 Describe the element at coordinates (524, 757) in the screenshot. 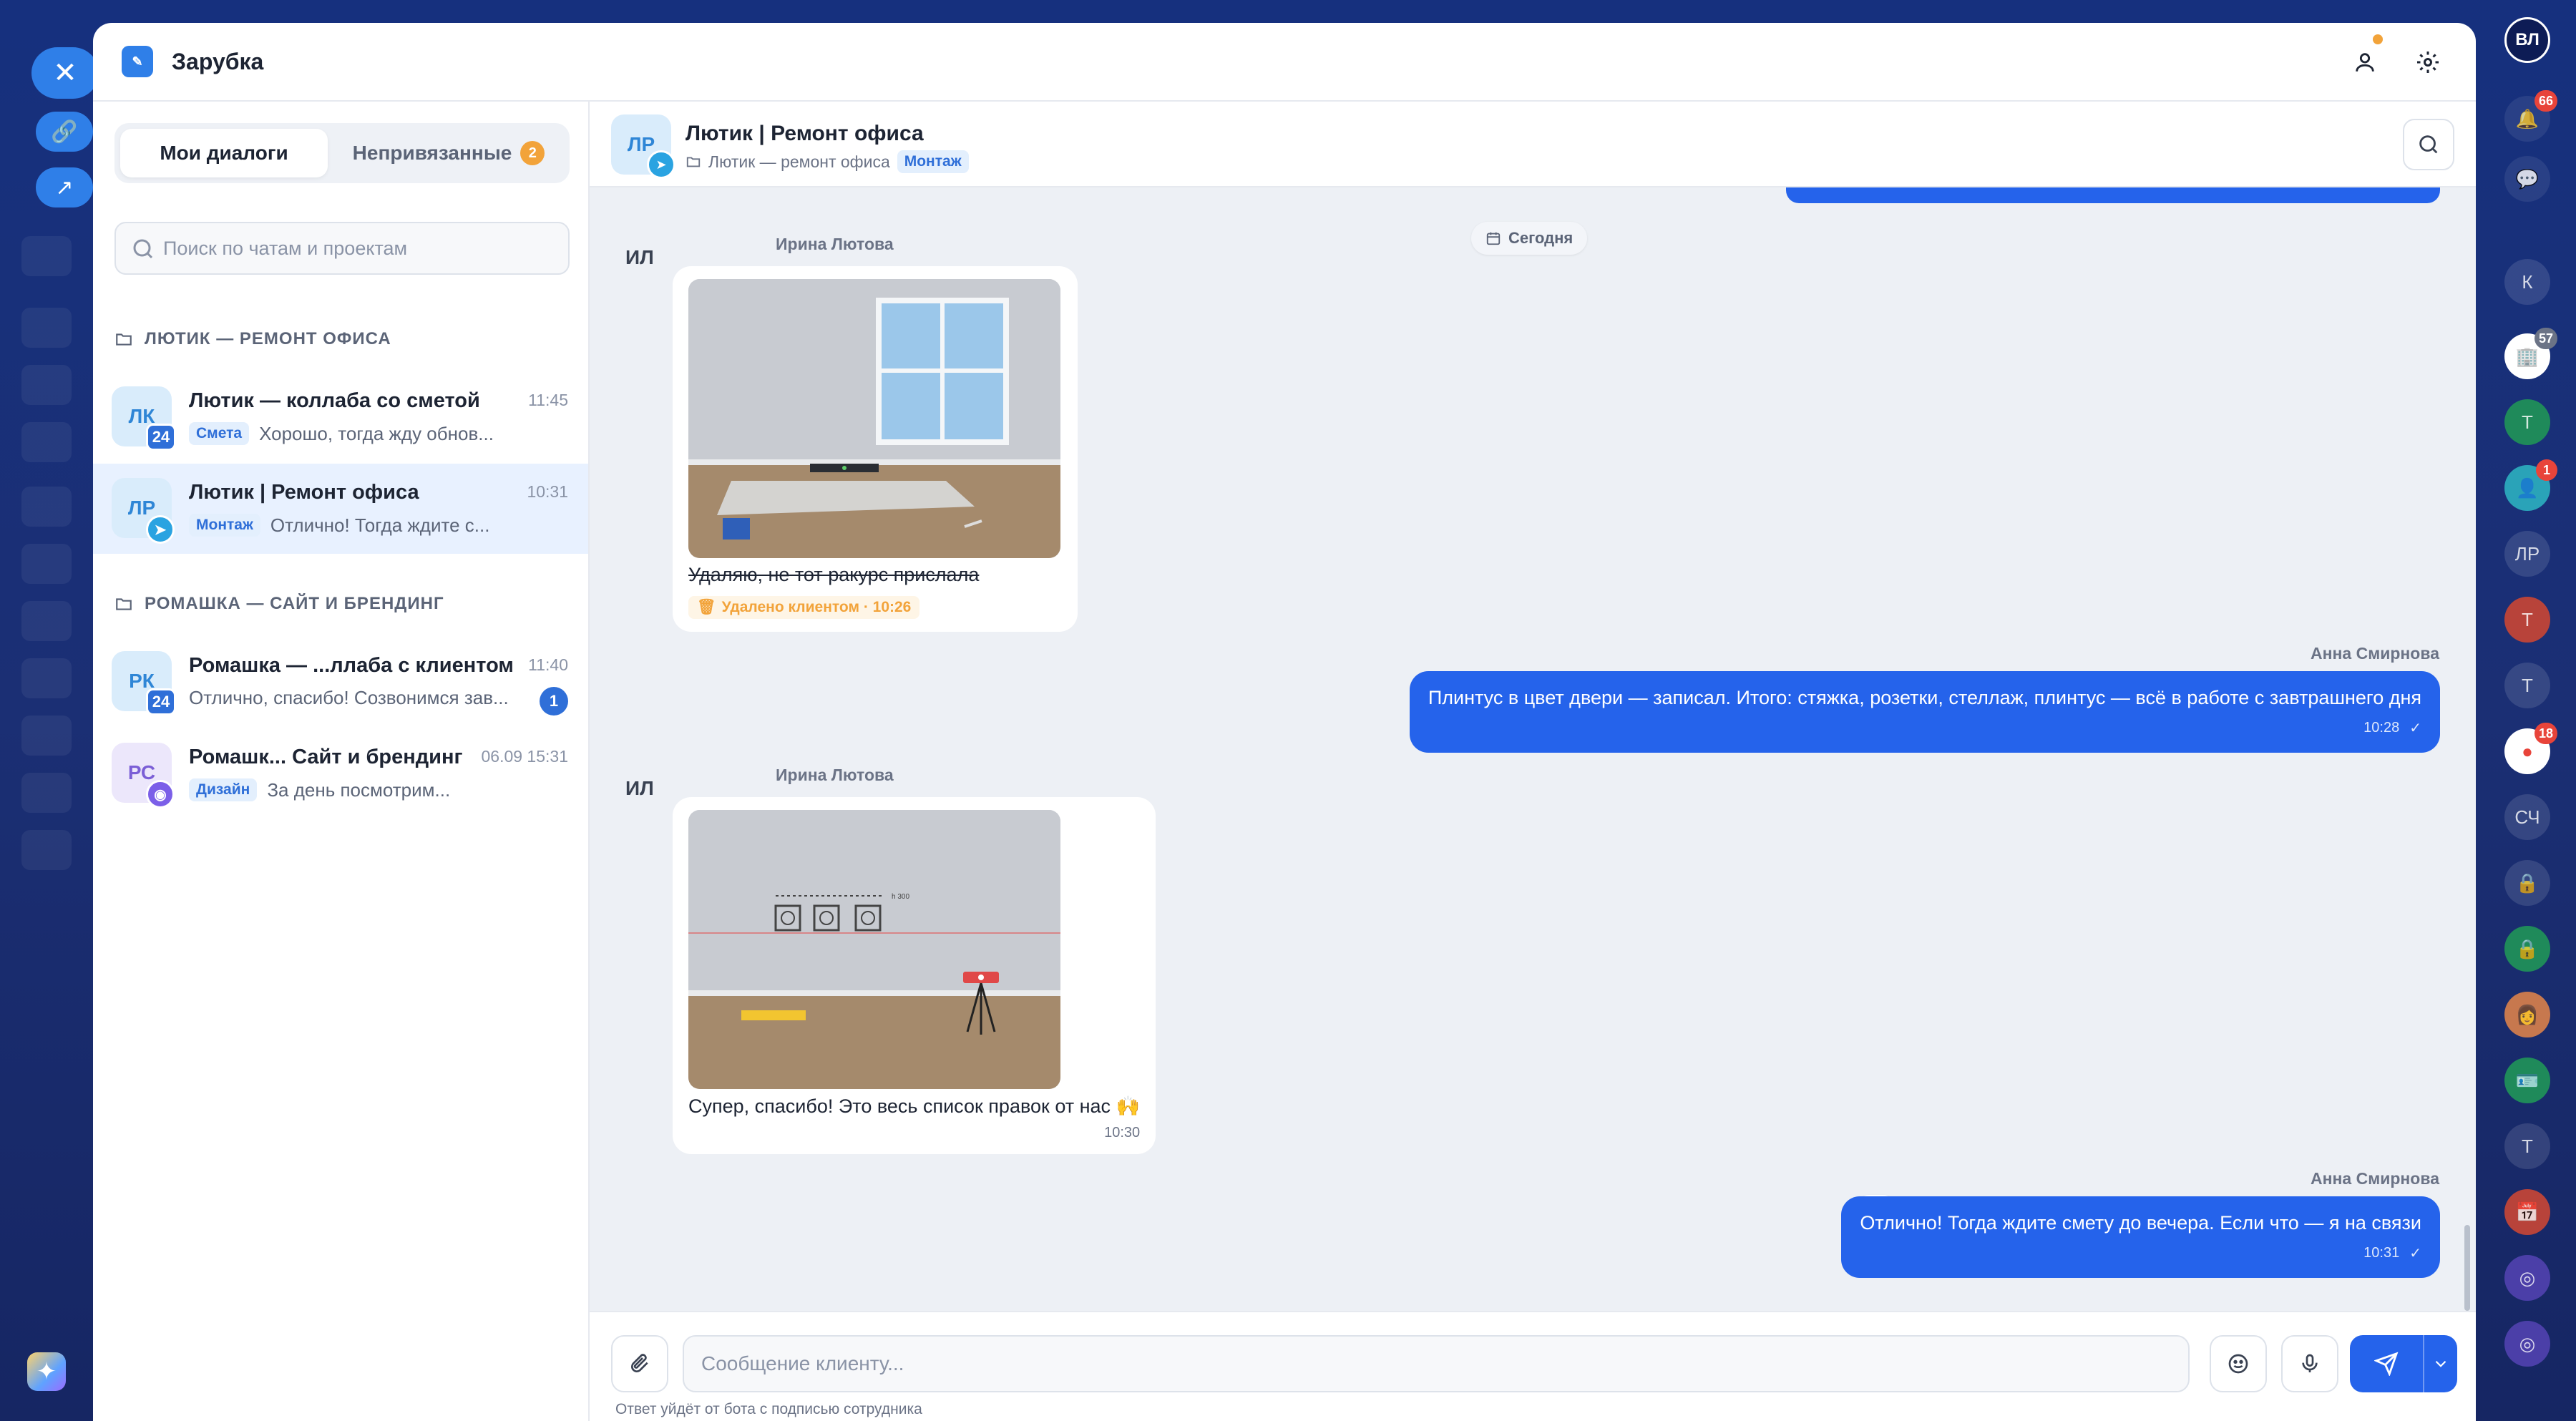

I see `conversation-time: 06.09 15:31` at that location.